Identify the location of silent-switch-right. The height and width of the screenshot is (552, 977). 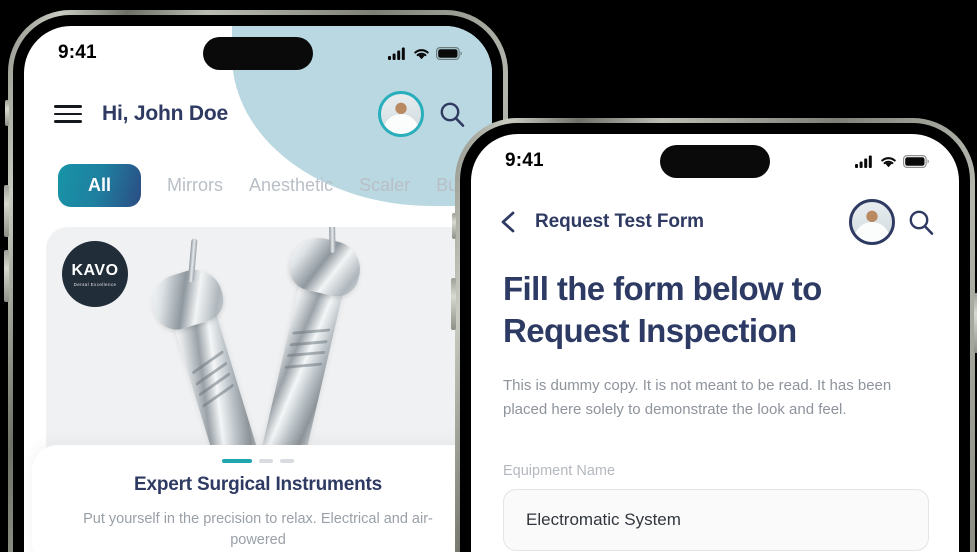
(454, 226).